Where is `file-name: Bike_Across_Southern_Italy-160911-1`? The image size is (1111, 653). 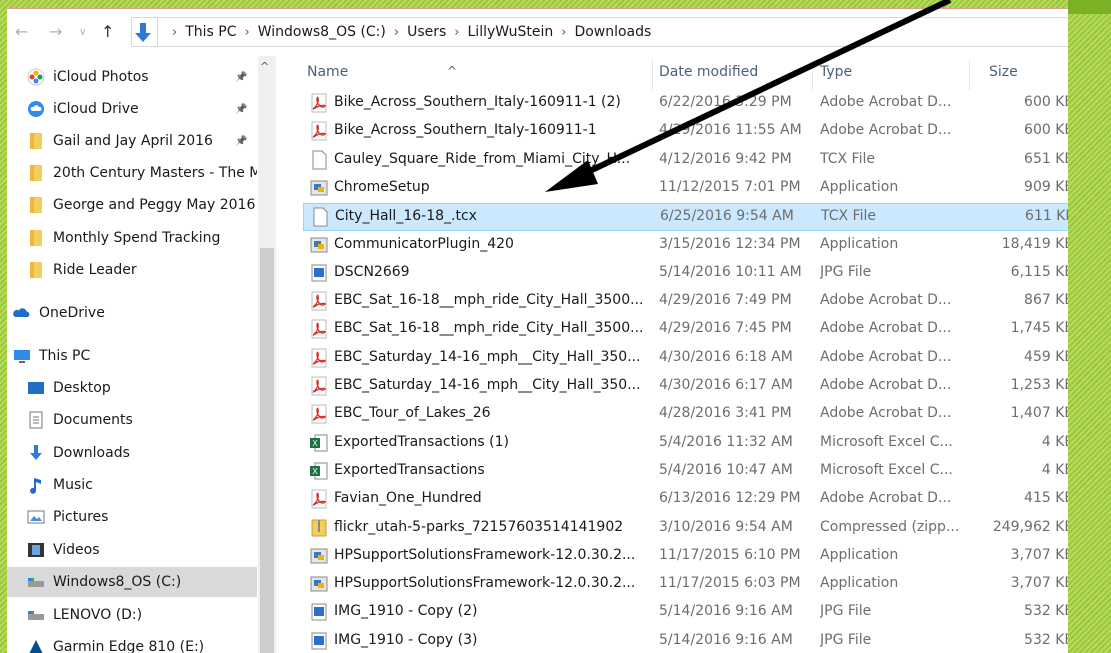
file-name: Bike_Across_Southern_Italy-160911-1 is located at coordinates (489, 130).